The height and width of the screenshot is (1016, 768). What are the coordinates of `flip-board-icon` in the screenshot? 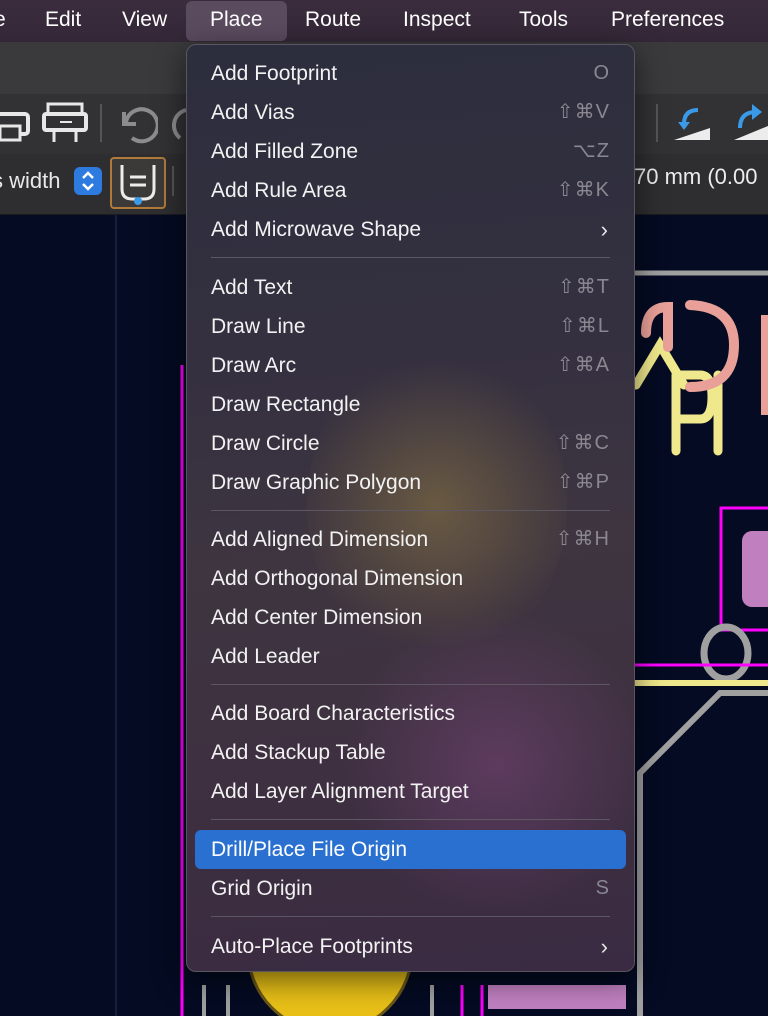 It's located at (693, 123).